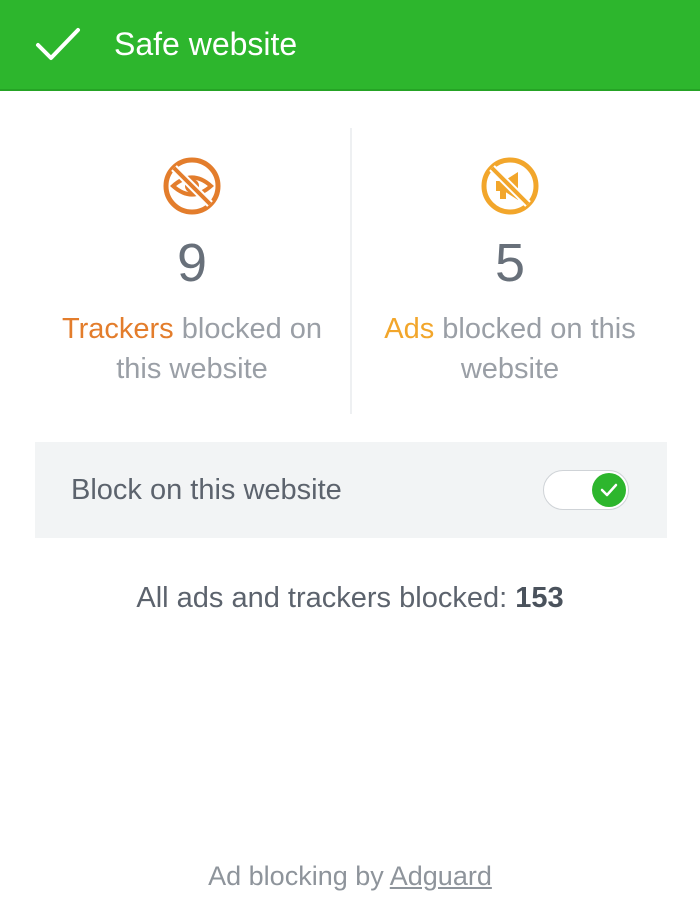  What do you see at coordinates (206, 490) in the screenshot?
I see `block-toggle-label: Block on this website` at bounding box center [206, 490].